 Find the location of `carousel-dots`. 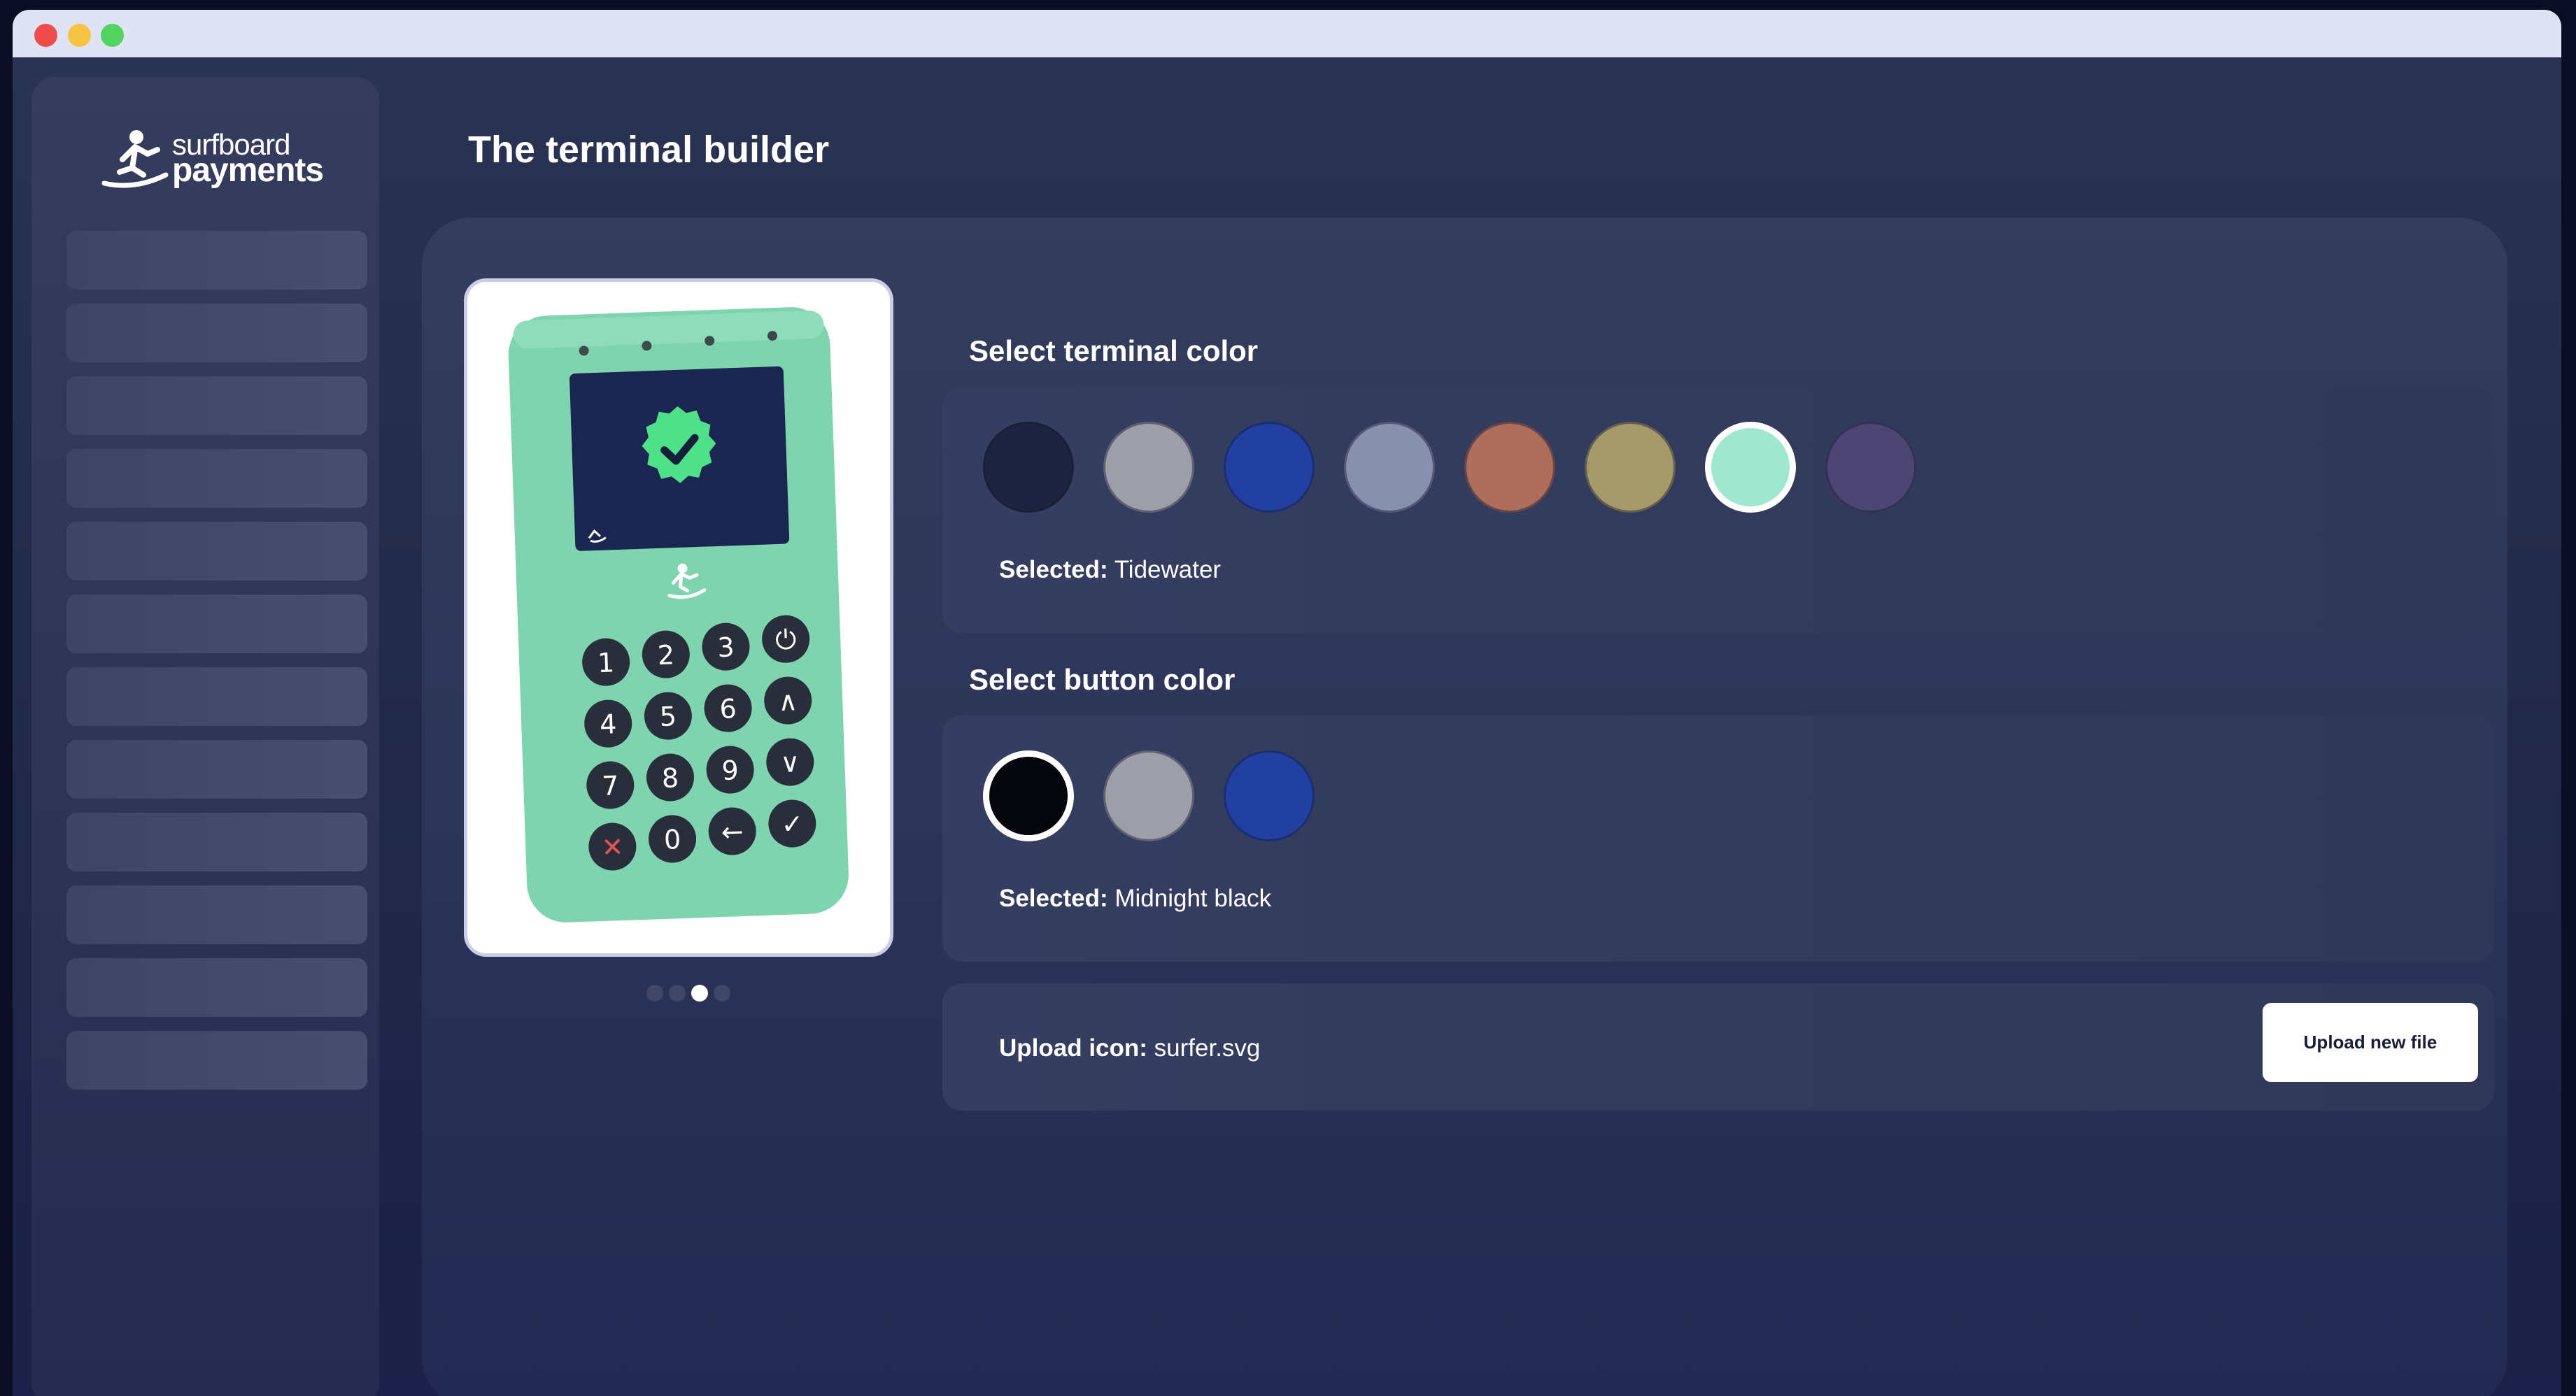

carousel-dots is located at coordinates (688, 994).